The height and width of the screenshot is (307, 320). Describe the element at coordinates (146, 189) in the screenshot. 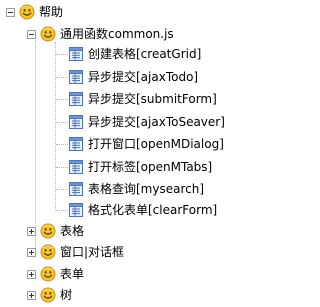

I see `tree-leaf-label: 表格查询[mysearch]` at that location.